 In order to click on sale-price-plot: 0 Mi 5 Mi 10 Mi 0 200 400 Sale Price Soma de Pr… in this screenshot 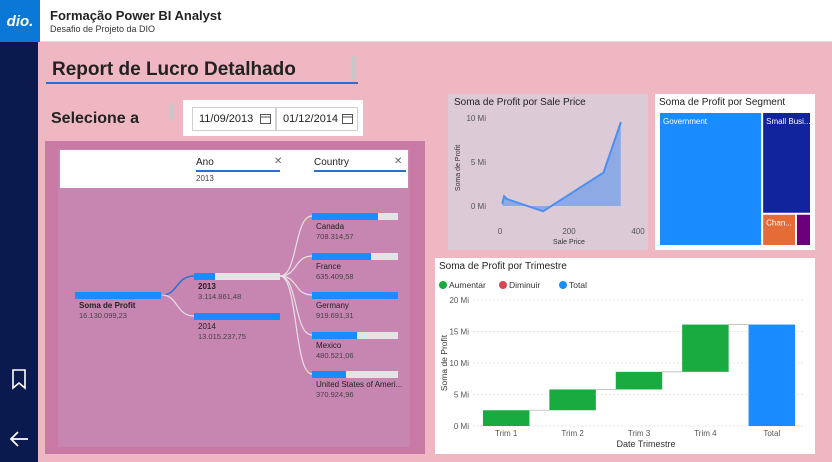, I will do `click(550, 180)`.